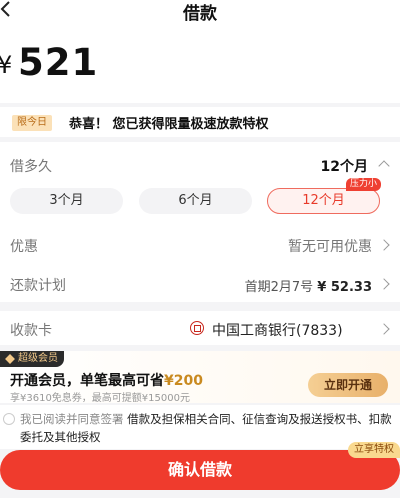  I want to click on vip-badge-text: 超级会员, so click(38, 358).